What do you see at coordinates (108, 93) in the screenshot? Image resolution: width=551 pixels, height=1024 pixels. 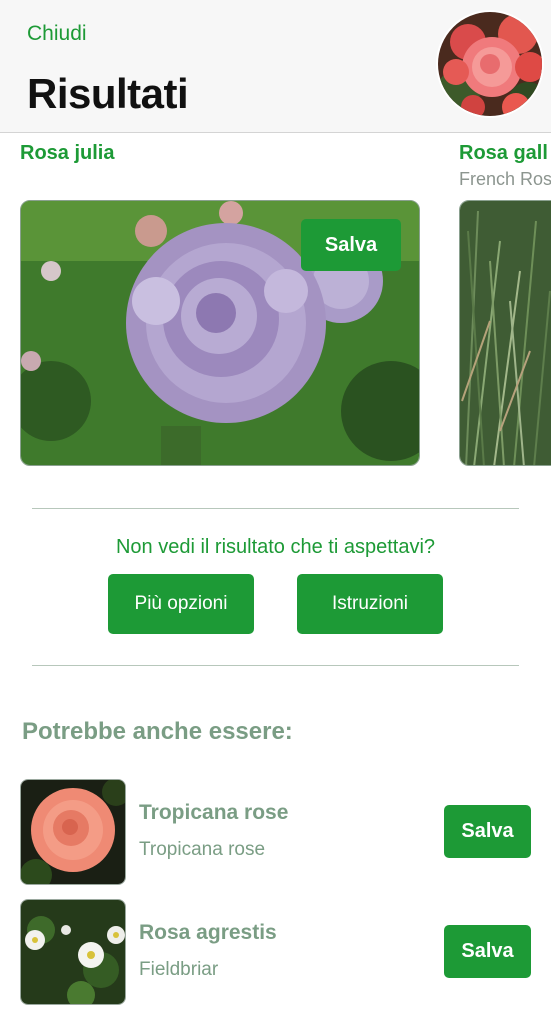 I see `page-title: Risultati` at bounding box center [108, 93].